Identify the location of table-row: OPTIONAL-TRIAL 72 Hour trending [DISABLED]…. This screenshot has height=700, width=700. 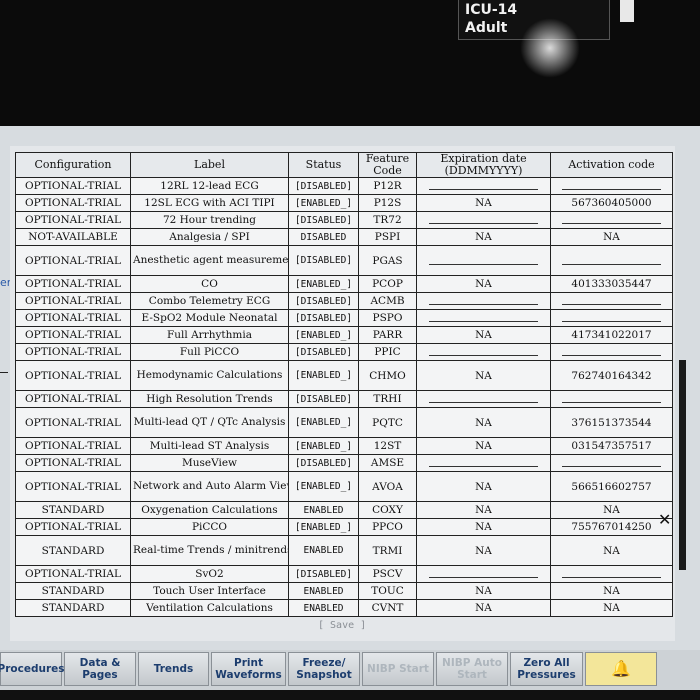
(344, 220).